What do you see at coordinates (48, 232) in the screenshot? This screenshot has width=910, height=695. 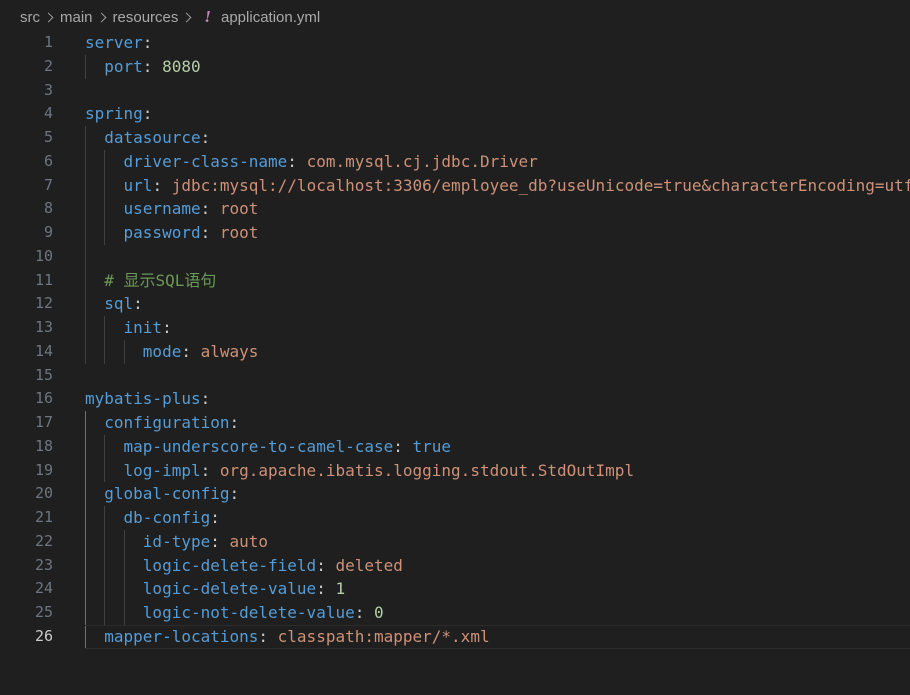 I see `line-number: 9` at bounding box center [48, 232].